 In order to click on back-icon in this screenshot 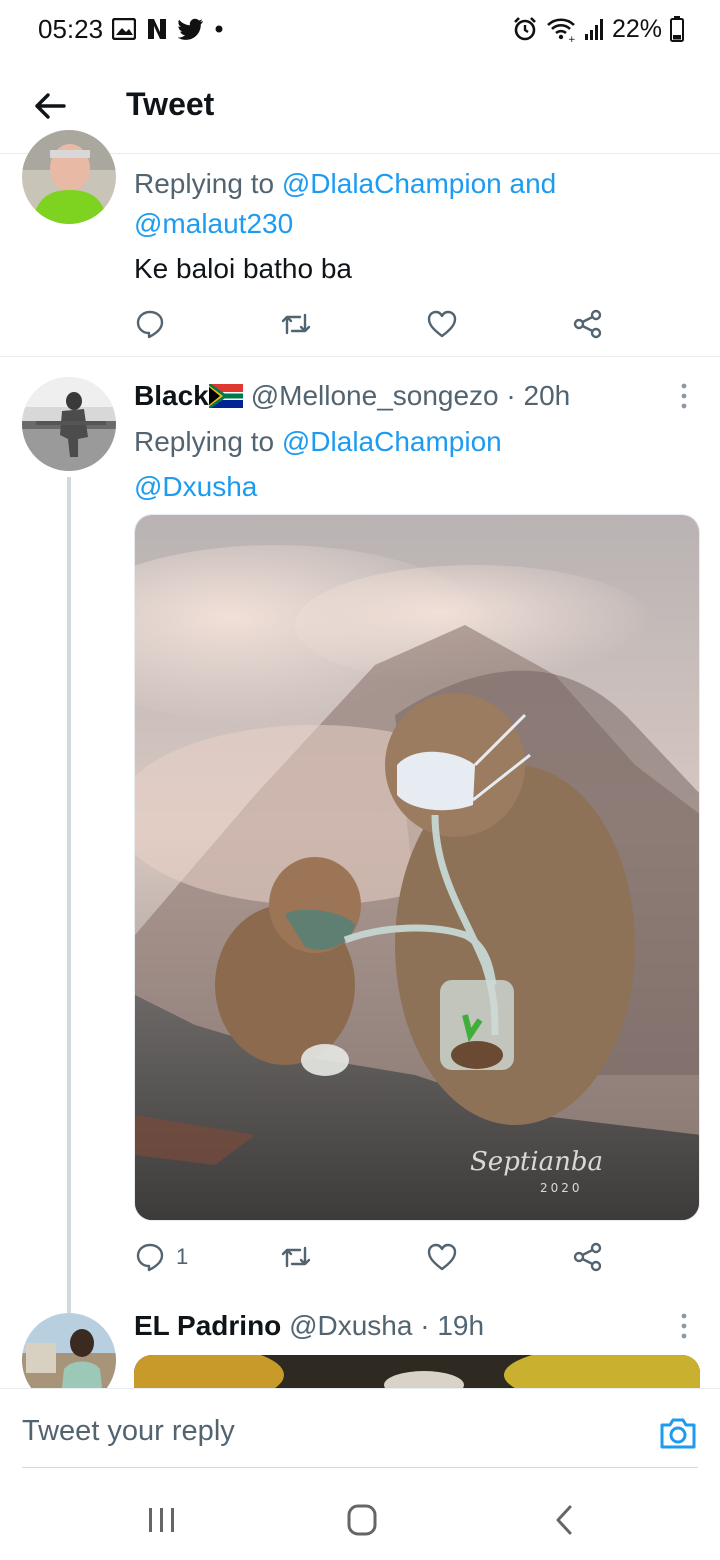, I will do `click(564, 1520)`.